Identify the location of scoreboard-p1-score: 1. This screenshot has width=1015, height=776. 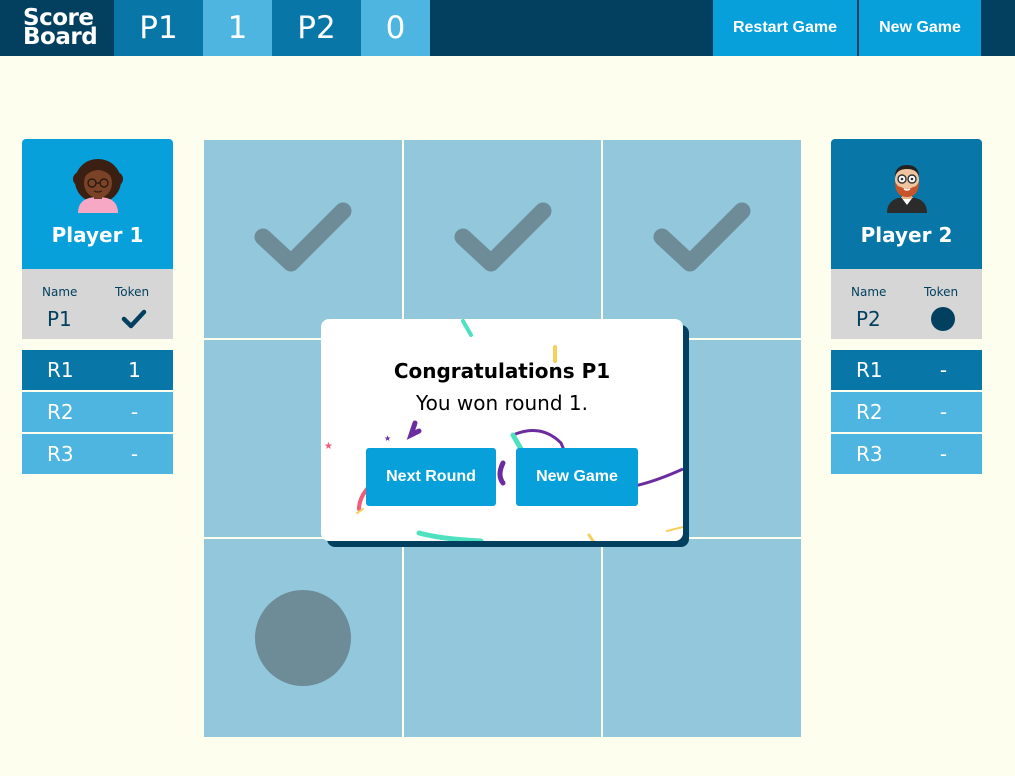
(237, 28).